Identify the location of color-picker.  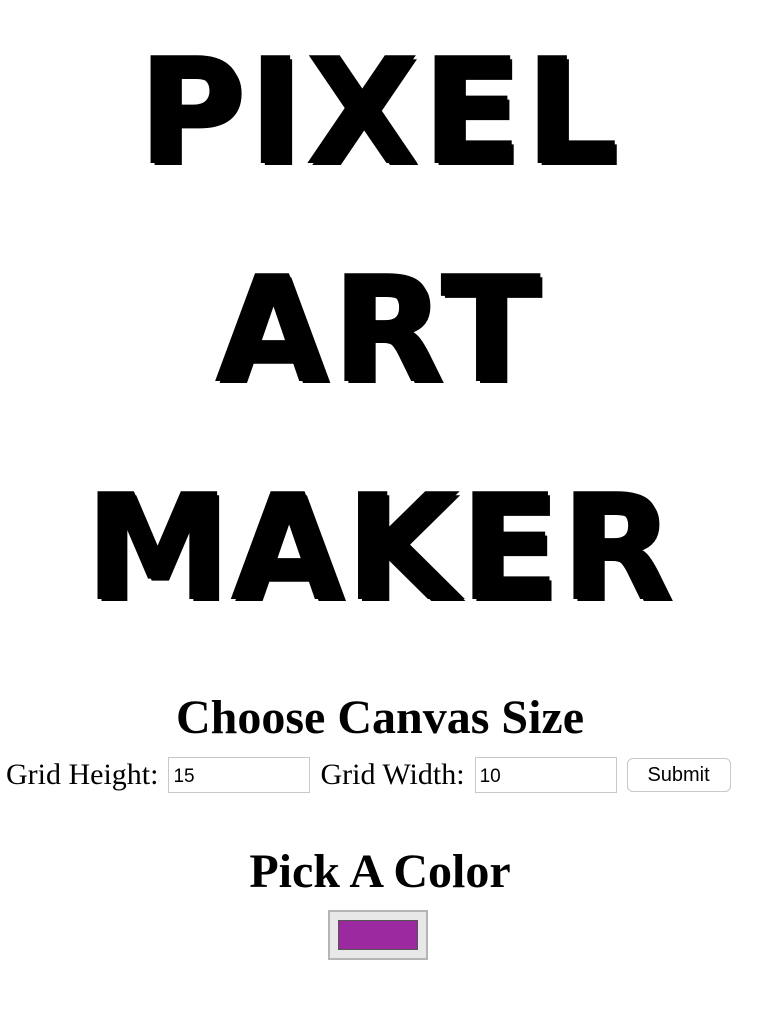
(378, 935).